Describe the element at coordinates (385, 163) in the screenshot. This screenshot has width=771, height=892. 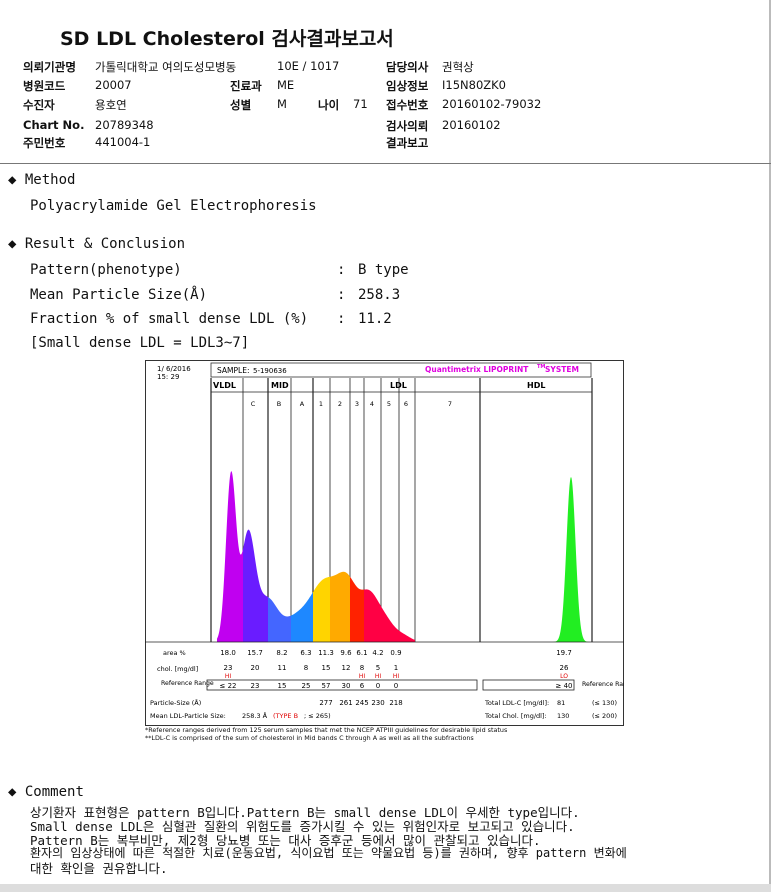
I see `header-divider` at that location.